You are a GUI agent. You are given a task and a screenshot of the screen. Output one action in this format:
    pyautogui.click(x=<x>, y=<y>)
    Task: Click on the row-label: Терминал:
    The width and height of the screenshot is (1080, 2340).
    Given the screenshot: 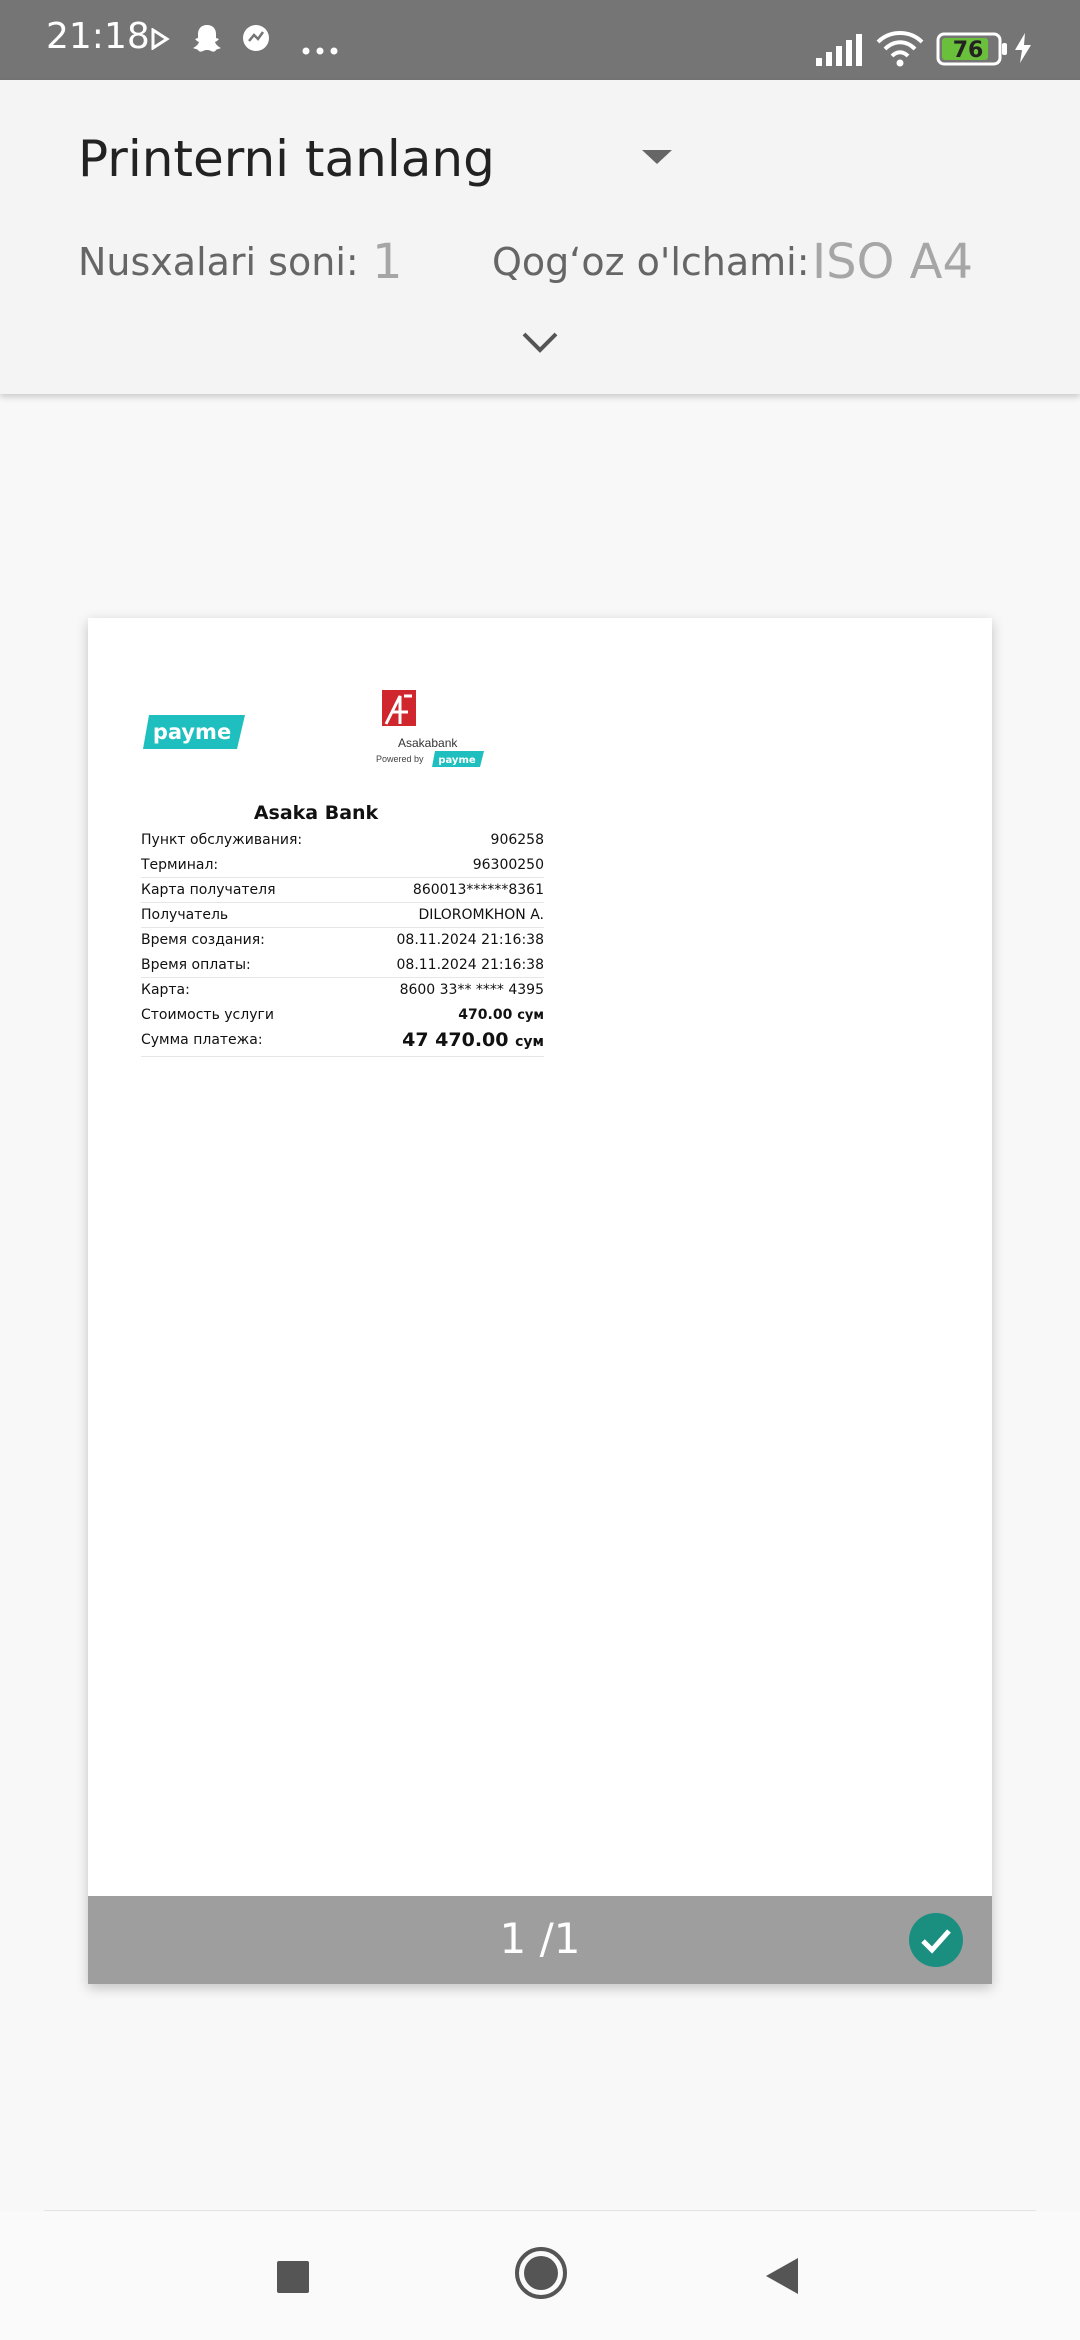 What is the action you would take?
    pyautogui.click(x=180, y=865)
    